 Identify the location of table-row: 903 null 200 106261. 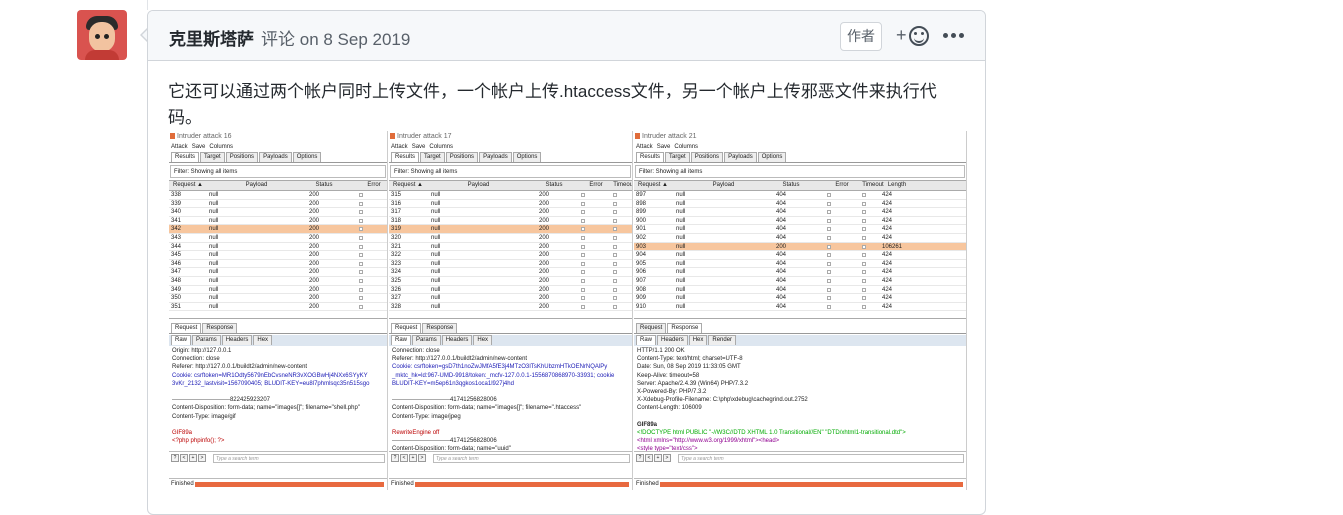
(800, 247).